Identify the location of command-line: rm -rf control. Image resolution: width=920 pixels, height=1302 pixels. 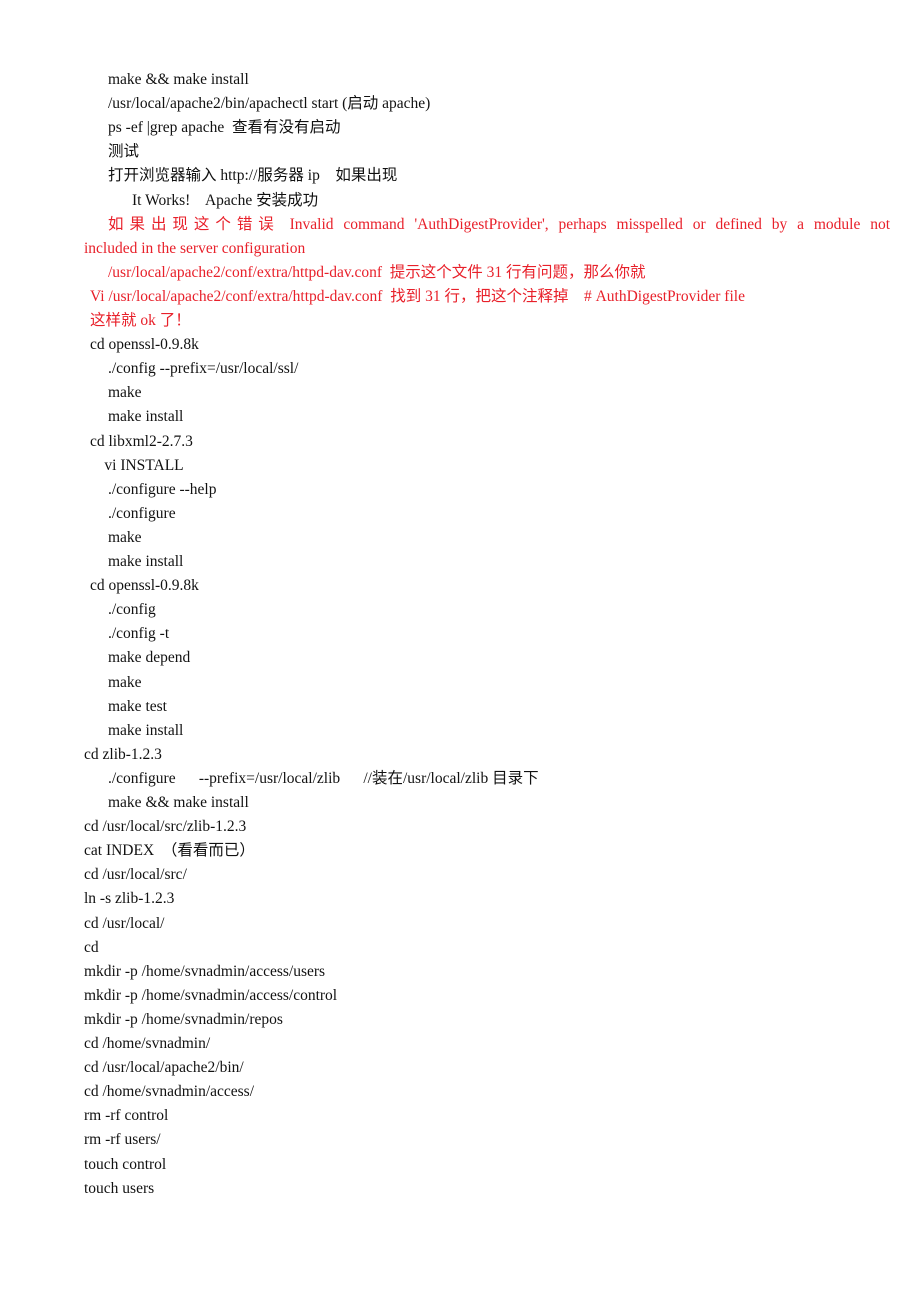
(126, 1116).